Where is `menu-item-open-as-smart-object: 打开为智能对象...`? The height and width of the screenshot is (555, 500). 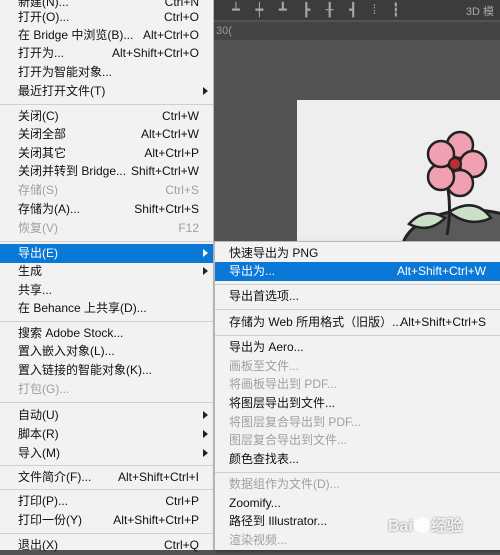 menu-item-open-as-smart-object: 打开为智能对象... is located at coordinates (106, 72).